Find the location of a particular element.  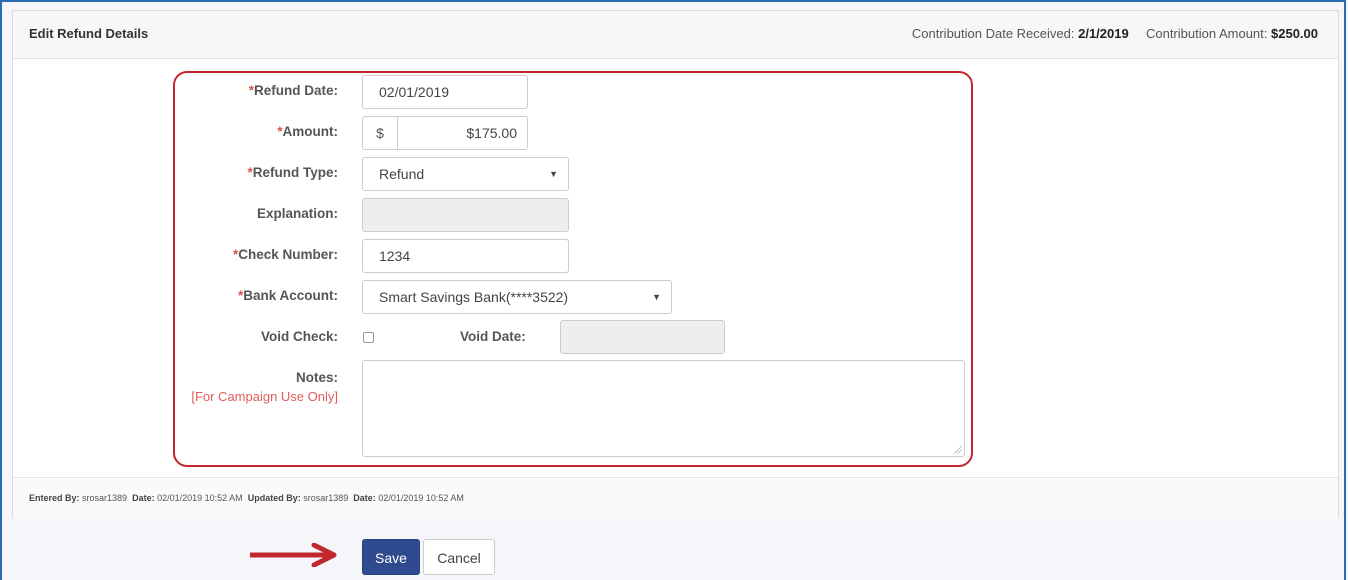

refund-date-input: 02/01/2019 is located at coordinates (445, 92).